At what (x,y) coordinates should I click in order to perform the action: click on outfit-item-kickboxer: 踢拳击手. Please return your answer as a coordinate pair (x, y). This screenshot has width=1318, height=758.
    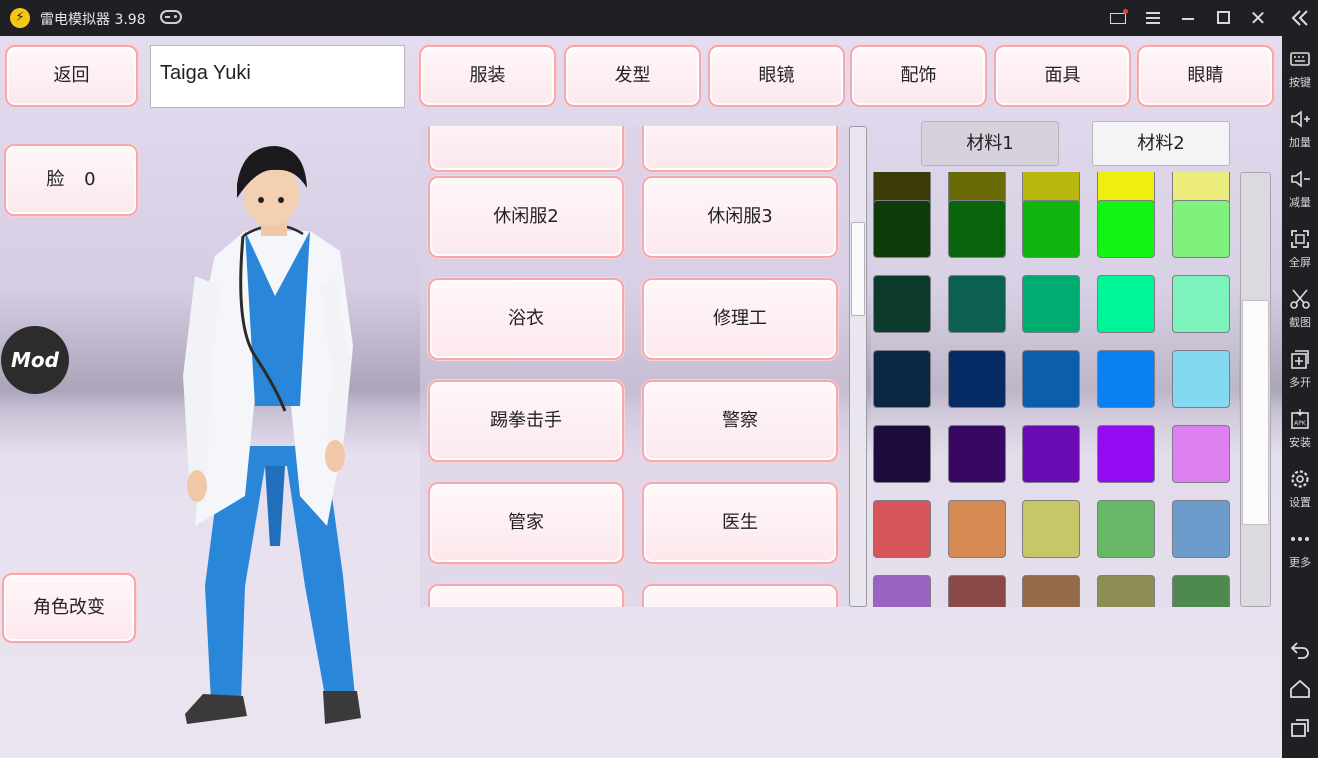
    Looking at the image, I should click on (526, 421).